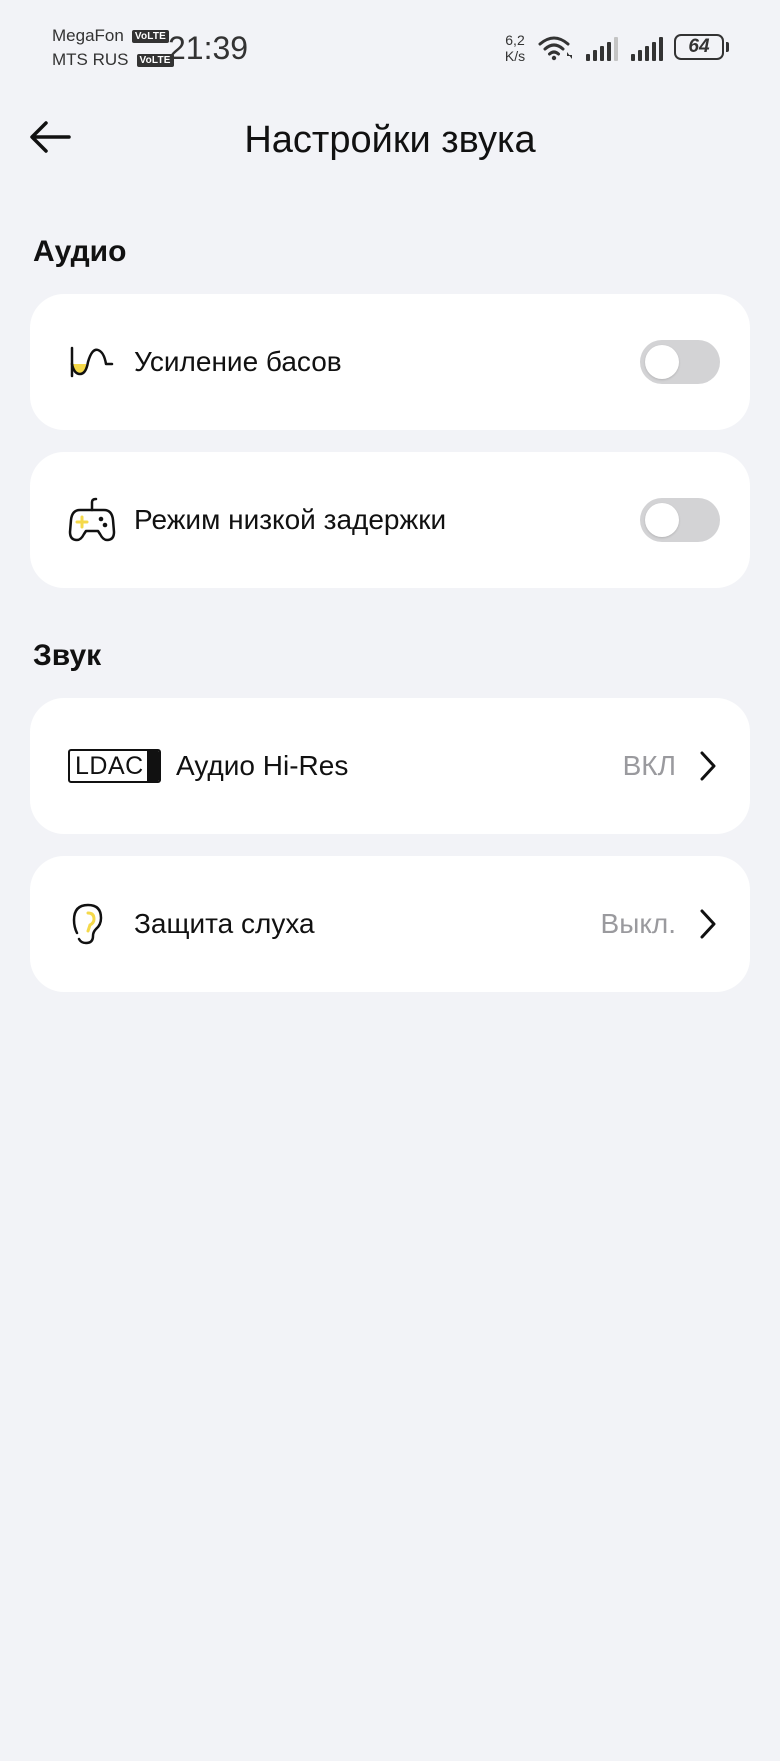  Describe the element at coordinates (88, 924) in the screenshot. I see `ear-icon` at that location.